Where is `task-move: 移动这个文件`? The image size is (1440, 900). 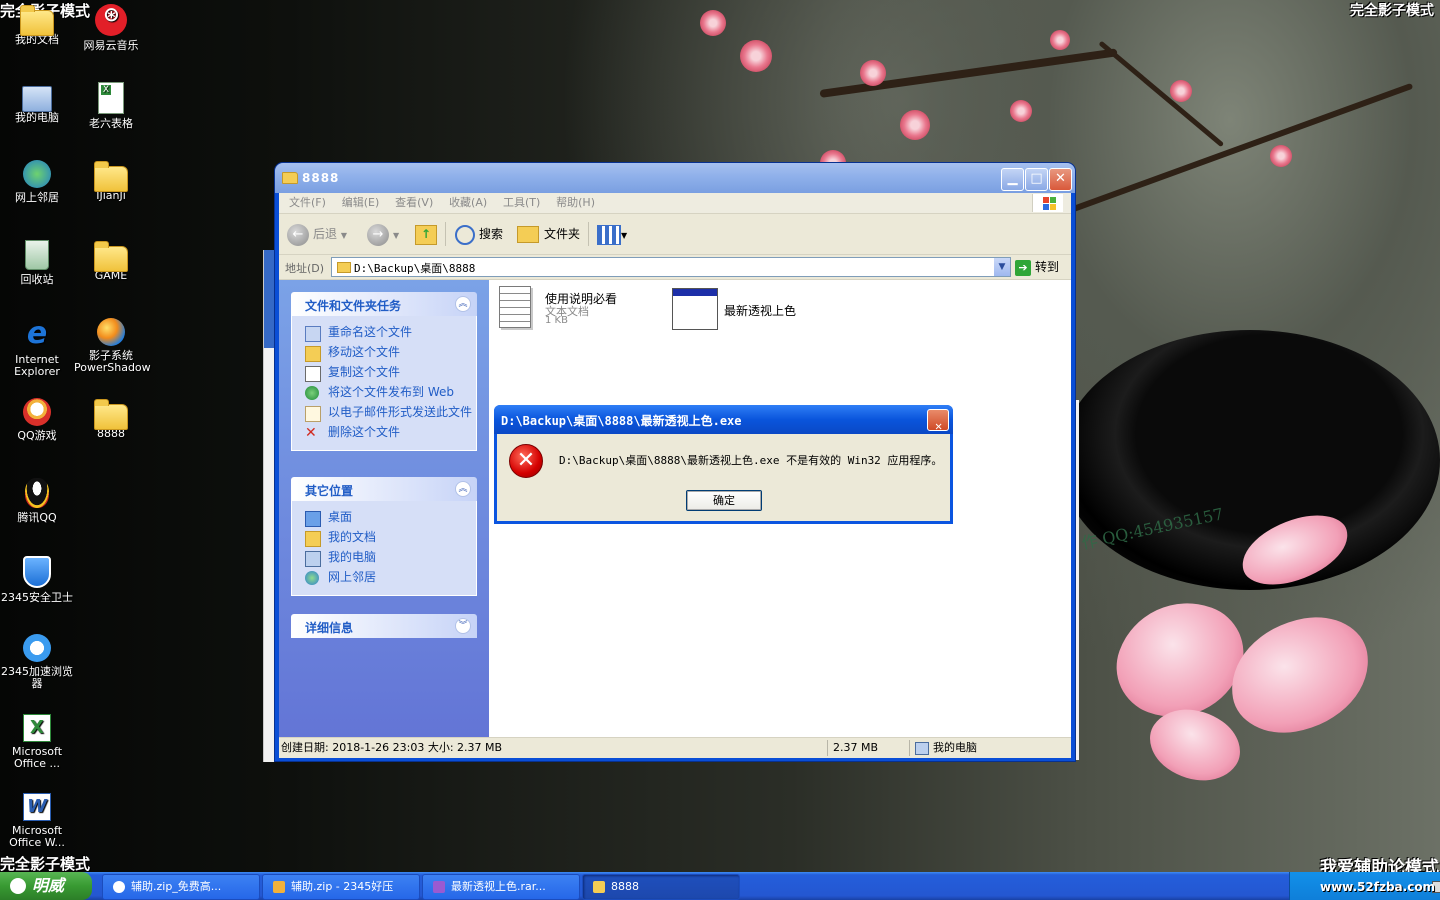
task-move: 移动这个文件 is located at coordinates (384, 354).